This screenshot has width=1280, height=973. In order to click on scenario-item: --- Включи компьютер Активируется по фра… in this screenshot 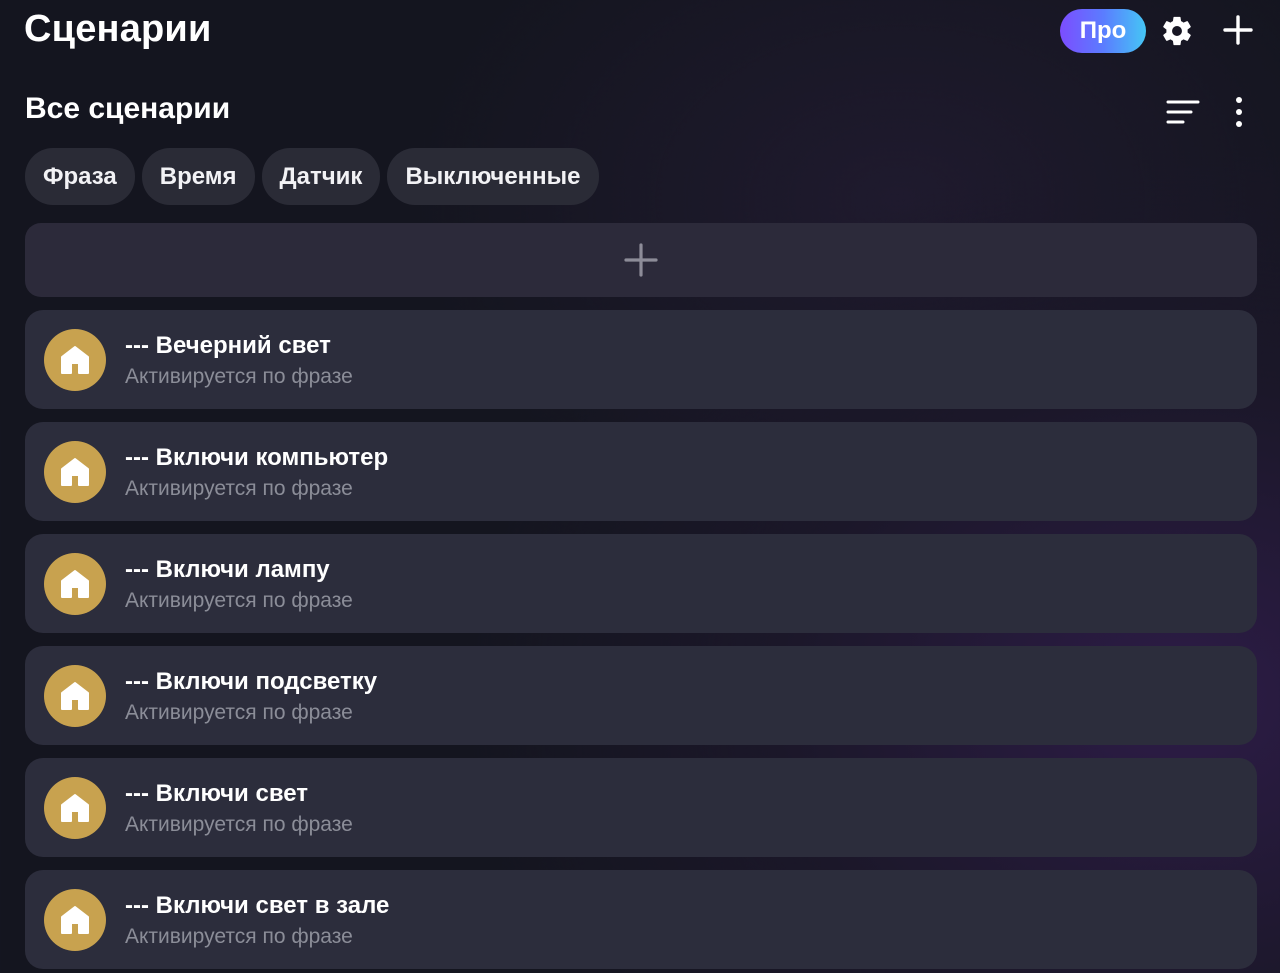, I will do `click(641, 471)`.